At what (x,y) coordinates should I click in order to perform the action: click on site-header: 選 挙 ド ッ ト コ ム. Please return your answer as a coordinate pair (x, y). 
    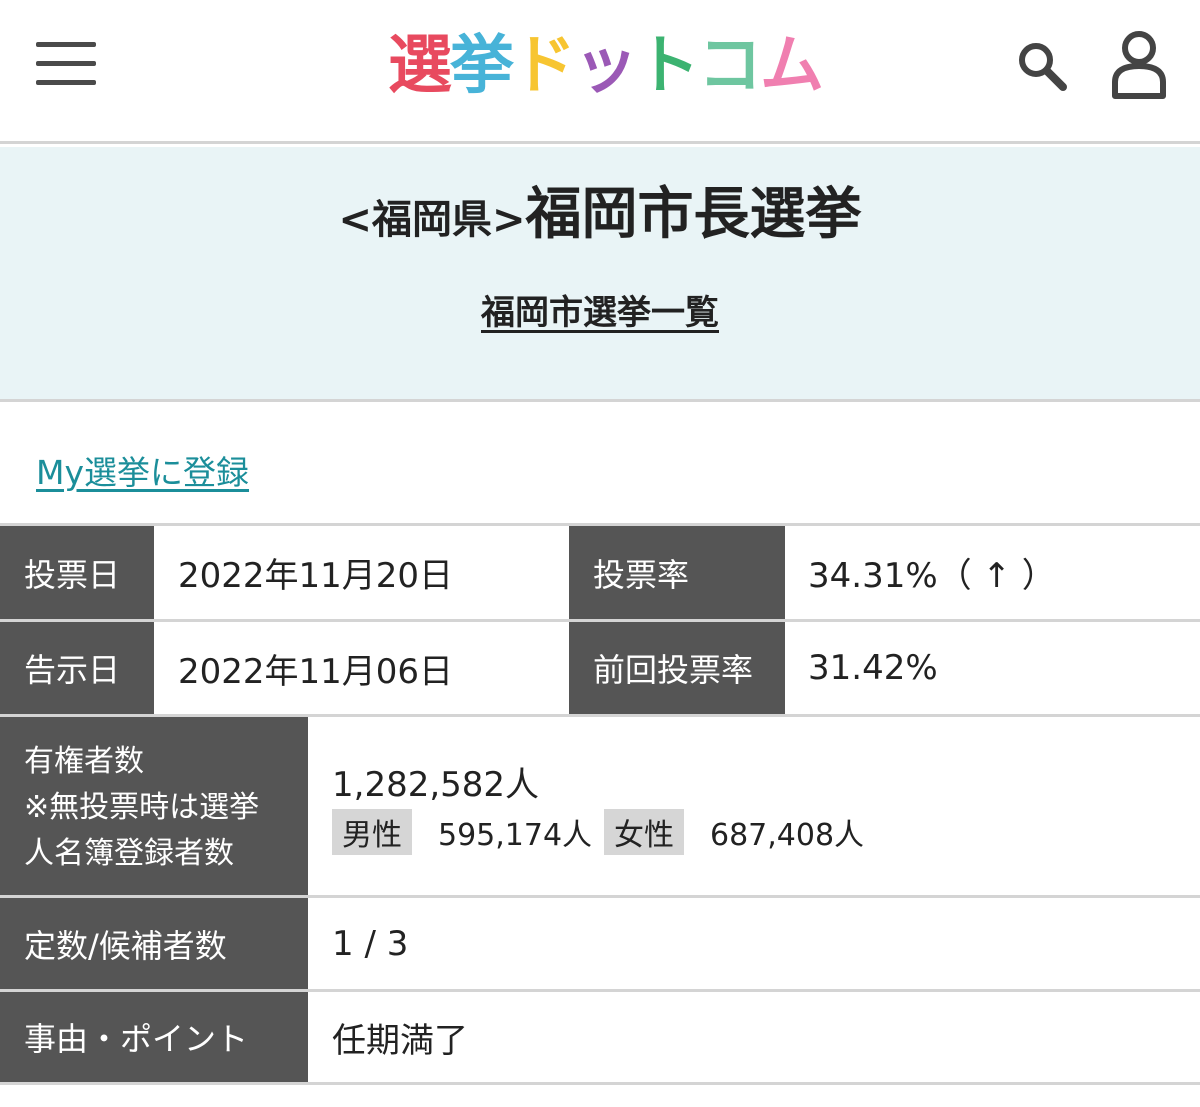
    Looking at the image, I should click on (600, 72).